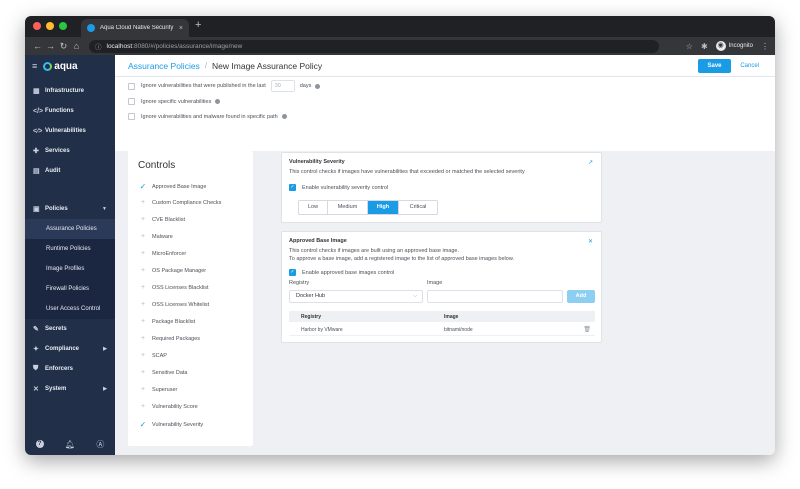  What do you see at coordinates (173, 287) in the screenshot?
I see `control-item: + OSS Licenses Blacklist` at bounding box center [173, 287].